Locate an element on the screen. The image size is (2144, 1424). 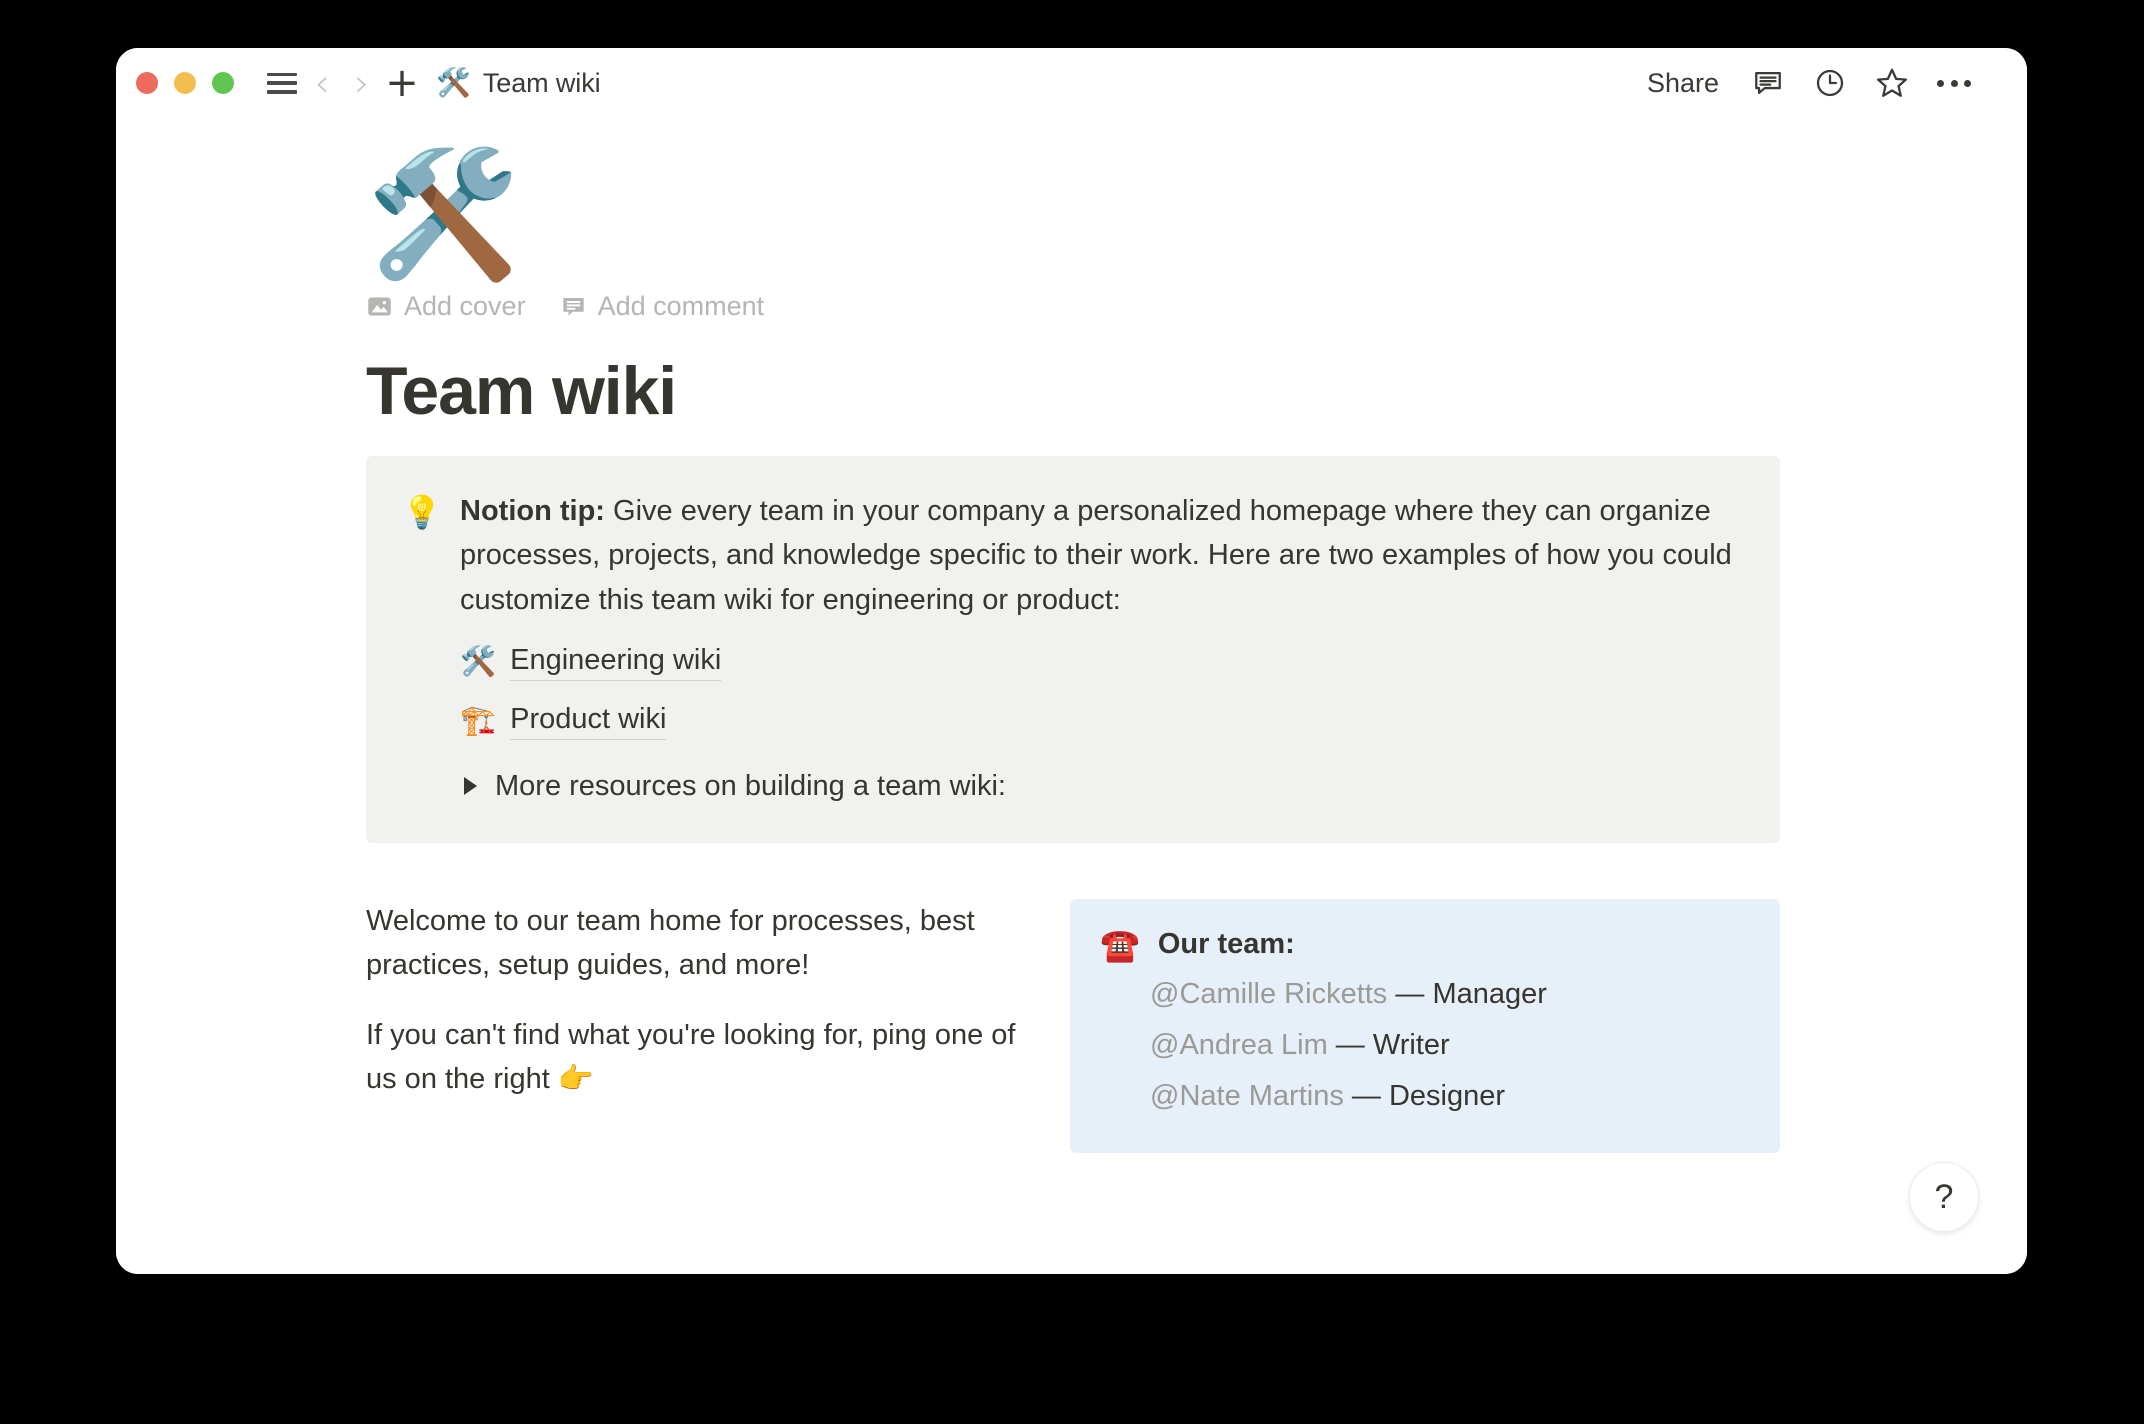
member-role: Writer is located at coordinates (1411, 1045).